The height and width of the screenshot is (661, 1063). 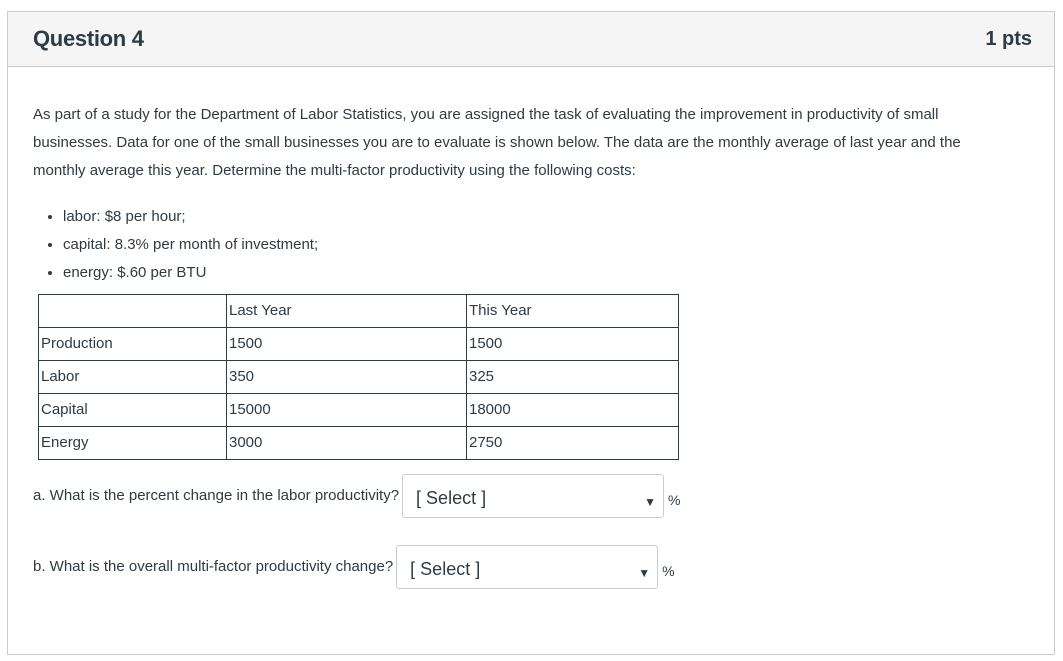 I want to click on table-header-row: Last Year This Year, so click(x=358, y=311).